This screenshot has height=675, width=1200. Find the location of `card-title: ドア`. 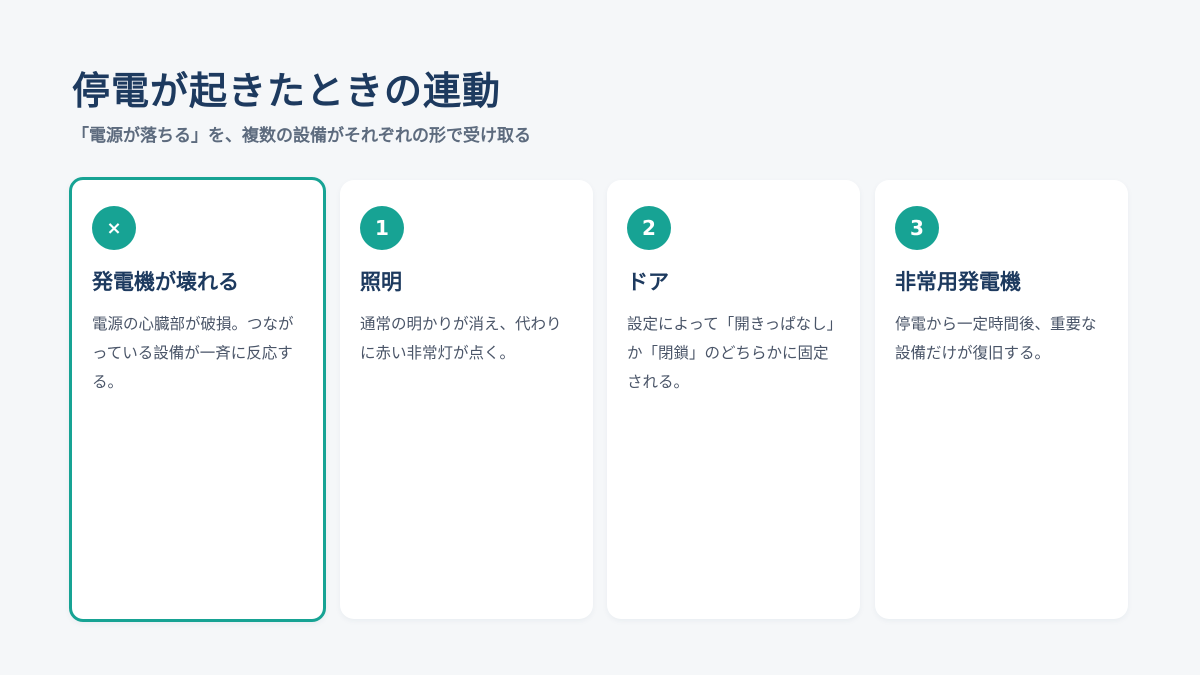

card-title: ドア is located at coordinates (648, 282).